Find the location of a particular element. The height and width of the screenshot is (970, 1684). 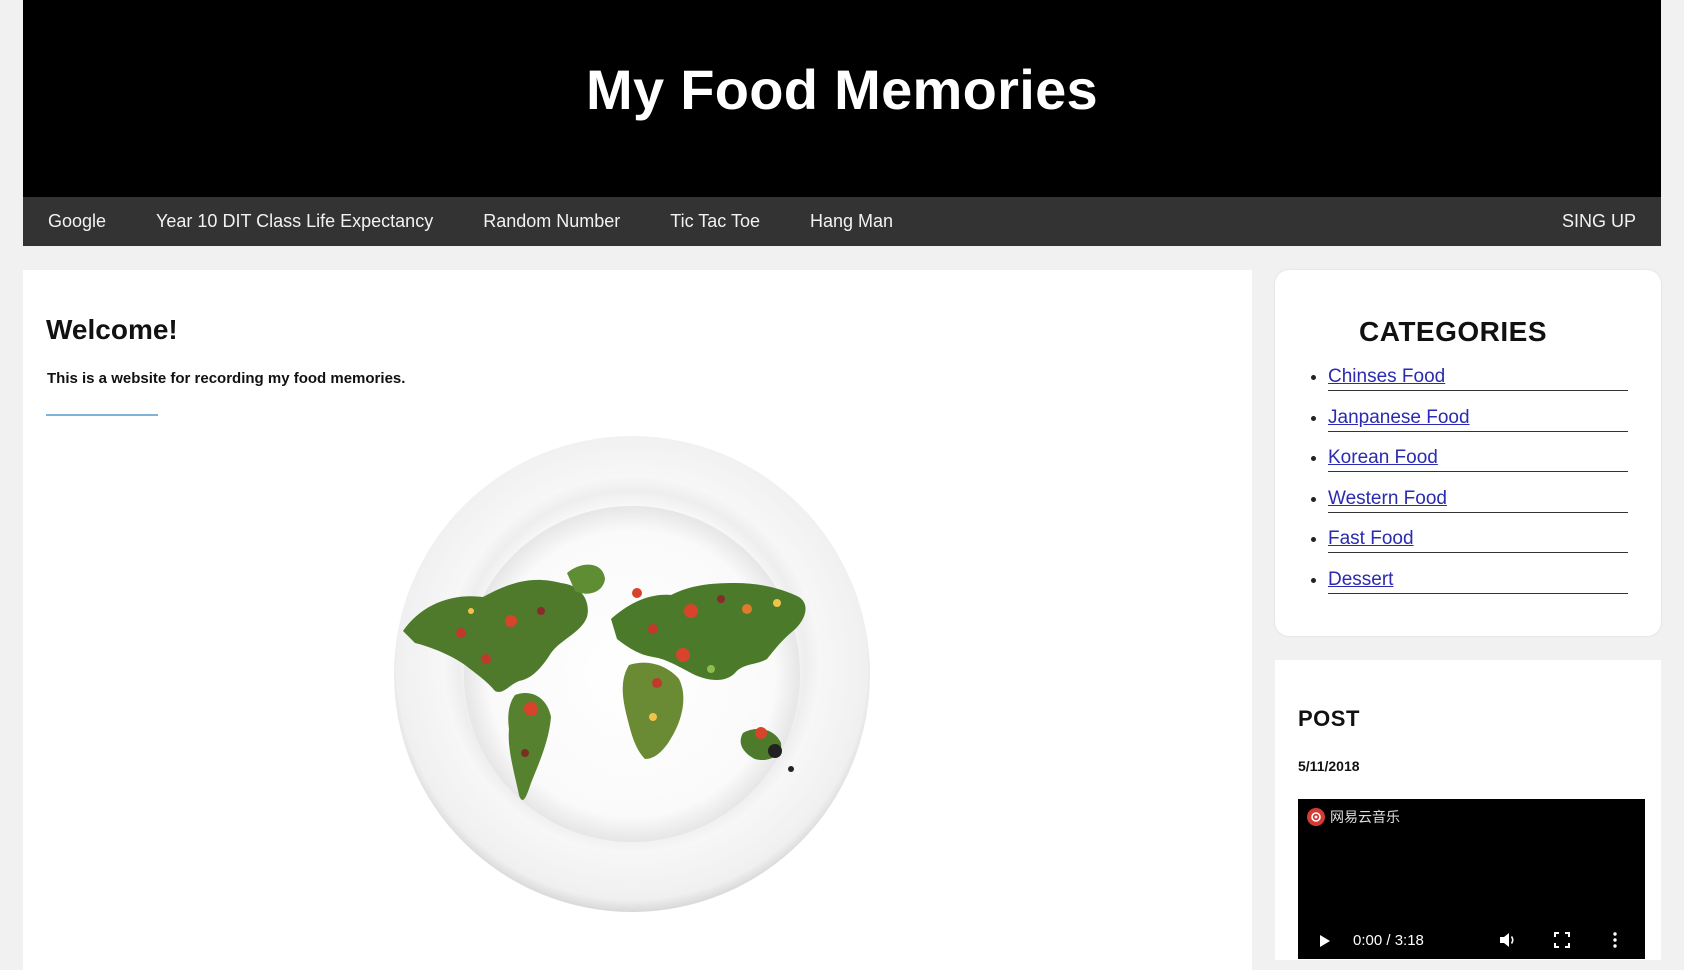

nav-link-random-number: Random Number is located at coordinates (551, 221).